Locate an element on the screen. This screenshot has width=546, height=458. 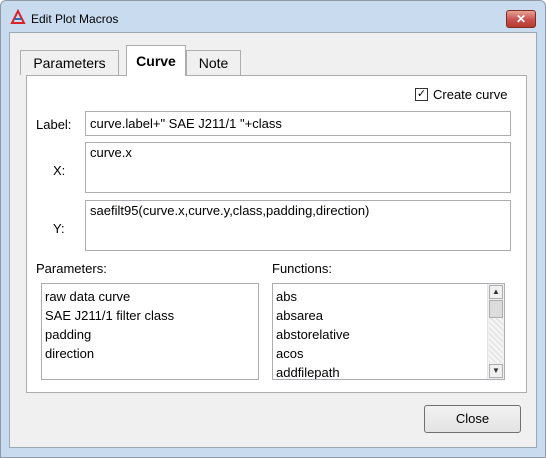
list-item: padding is located at coordinates (150, 334).